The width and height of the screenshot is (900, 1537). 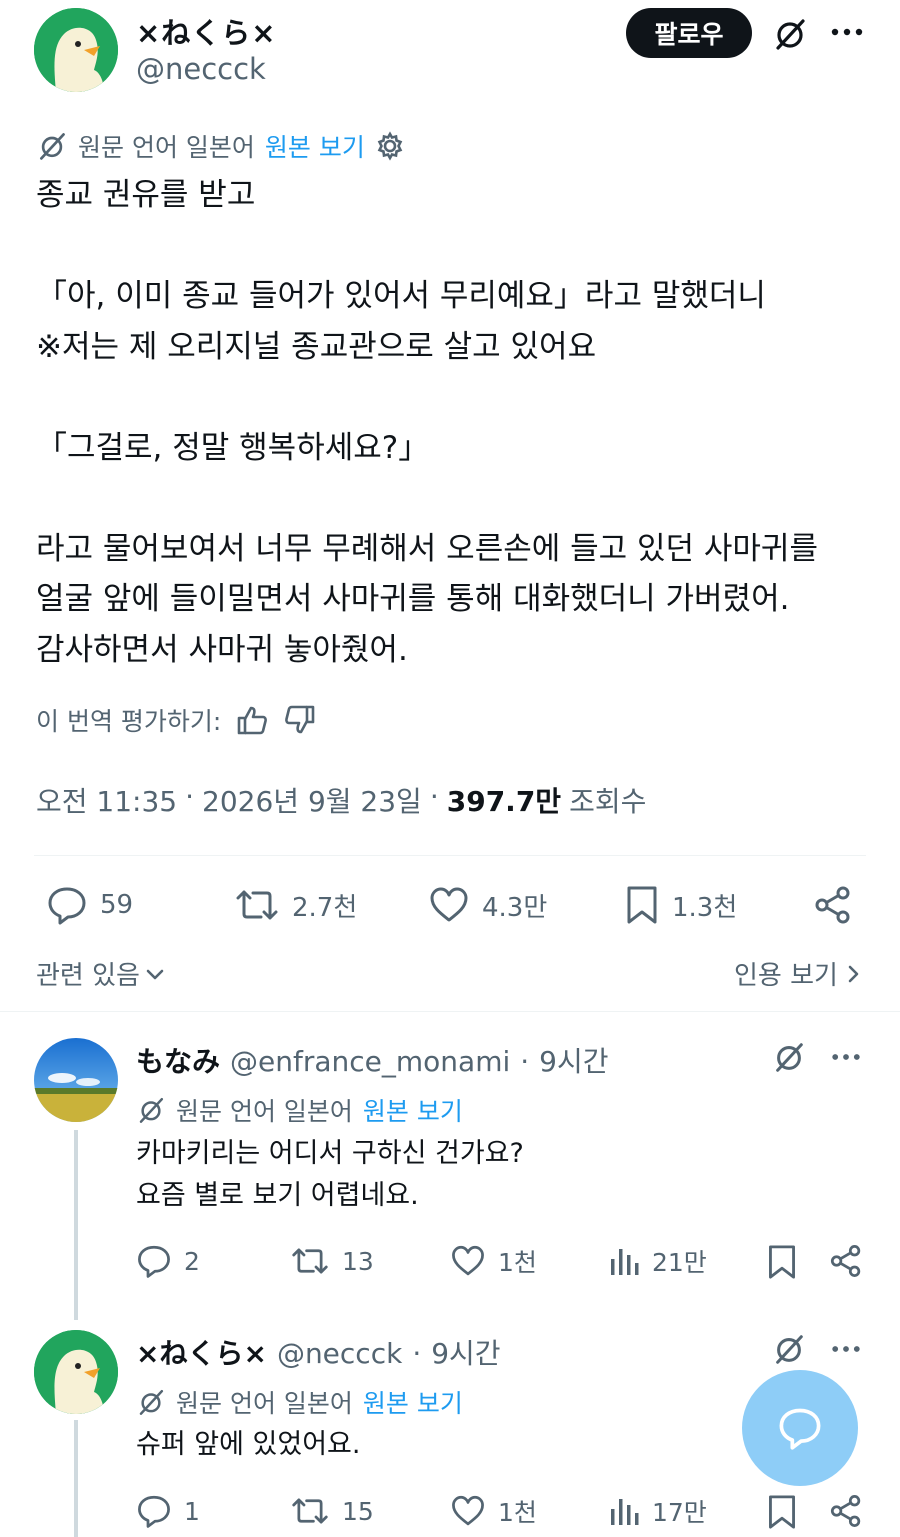 What do you see at coordinates (330, 1174) in the screenshot?
I see `reply-text: 카마키리는 어디서 구하신 건가요? 요즘 별로 보기 어렵네요.` at bounding box center [330, 1174].